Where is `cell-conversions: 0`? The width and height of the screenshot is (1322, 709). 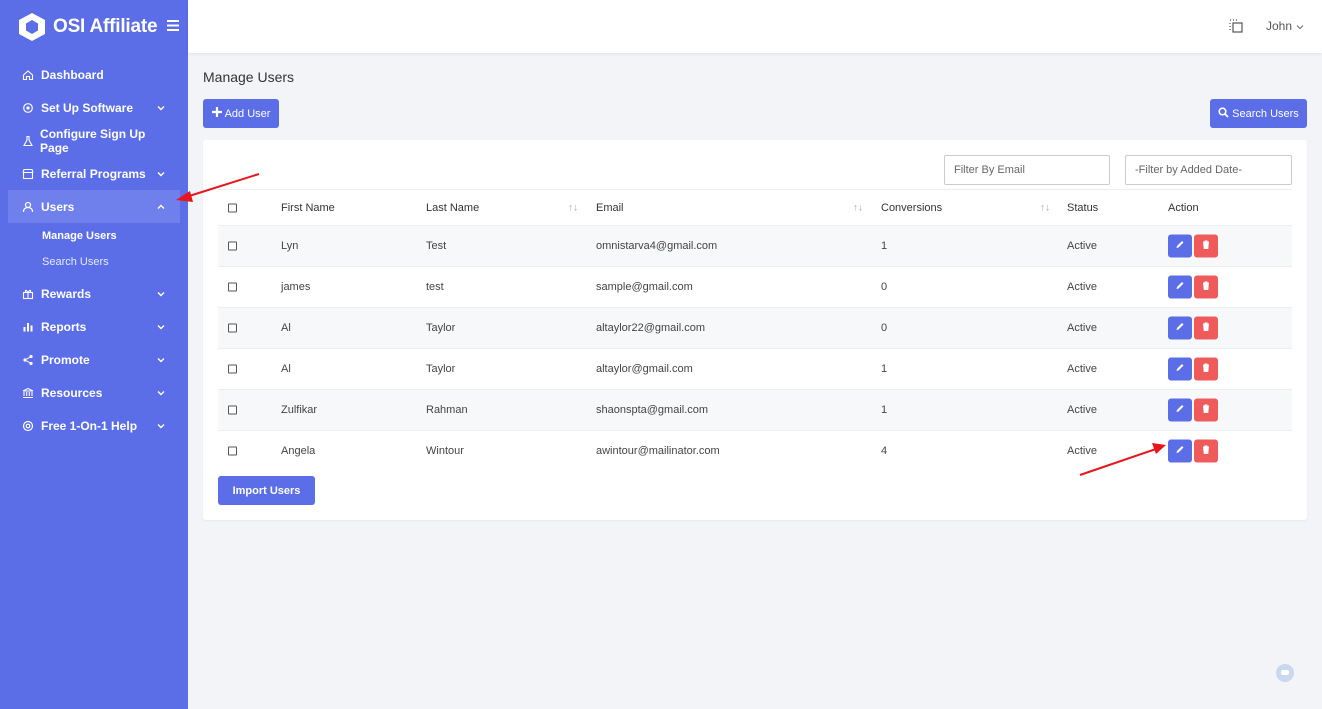
cell-conversions: 0 is located at coordinates (884, 287).